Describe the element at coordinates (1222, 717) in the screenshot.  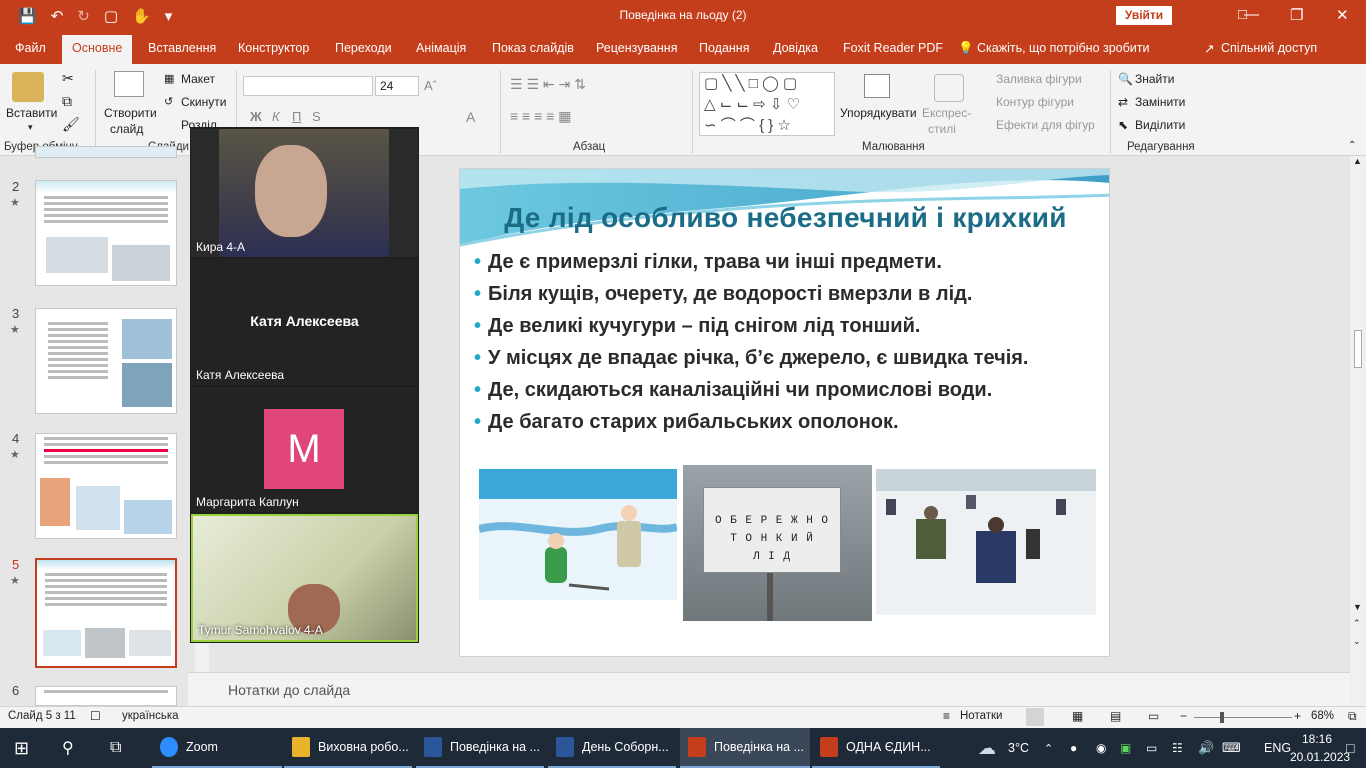
I see `zoom-slider-thumb` at that location.